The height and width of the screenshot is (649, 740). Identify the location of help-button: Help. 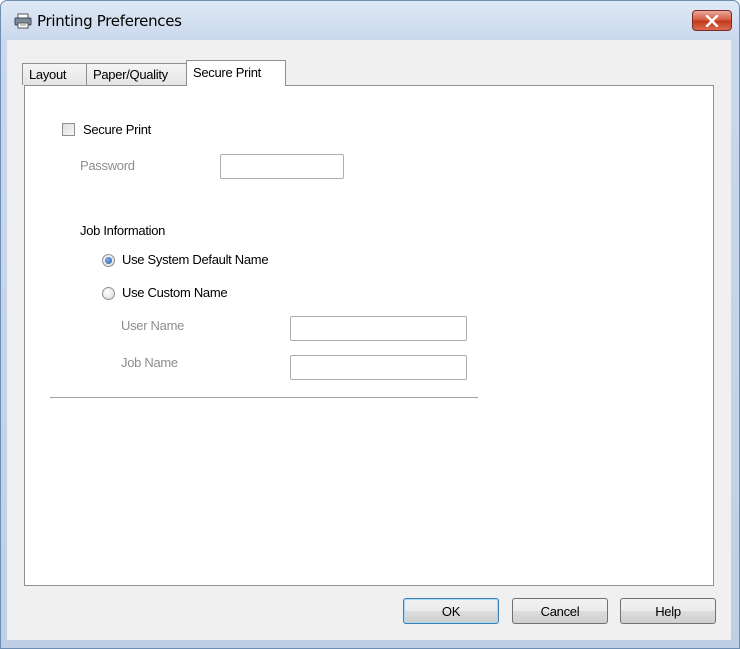
(668, 611).